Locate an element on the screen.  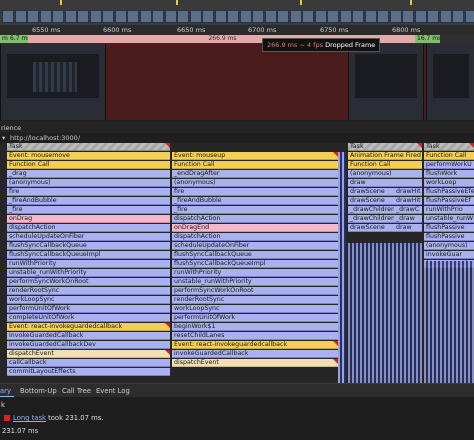
flame-entry: resetChildLanes is located at coordinates (255, 336).